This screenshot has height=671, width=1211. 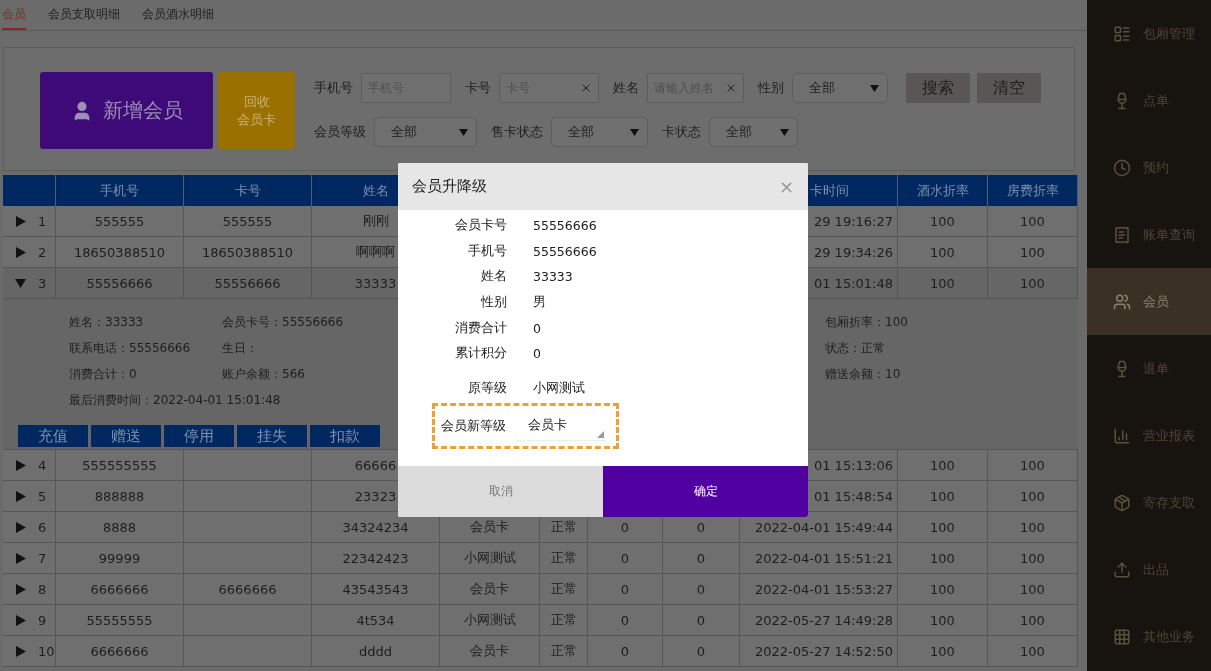 I want to click on row-number: 6, so click(x=42, y=527).